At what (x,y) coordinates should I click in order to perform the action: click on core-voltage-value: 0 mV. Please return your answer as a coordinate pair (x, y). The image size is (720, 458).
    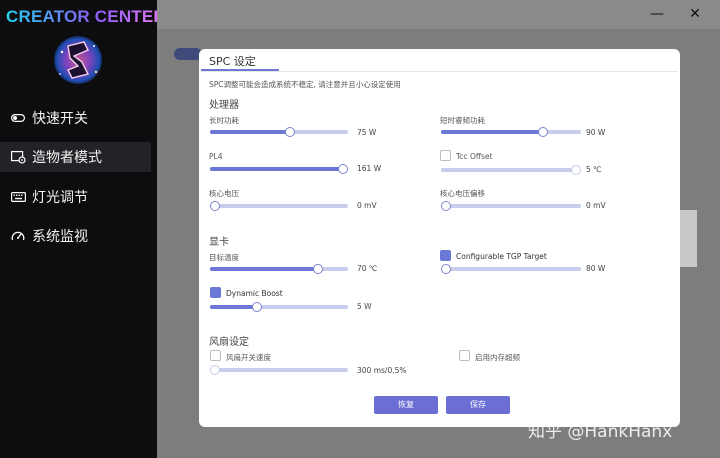
    Looking at the image, I should click on (367, 205).